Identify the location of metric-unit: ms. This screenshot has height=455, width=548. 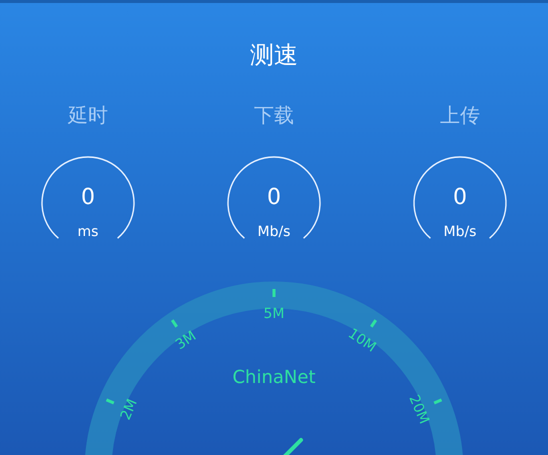
(88, 232).